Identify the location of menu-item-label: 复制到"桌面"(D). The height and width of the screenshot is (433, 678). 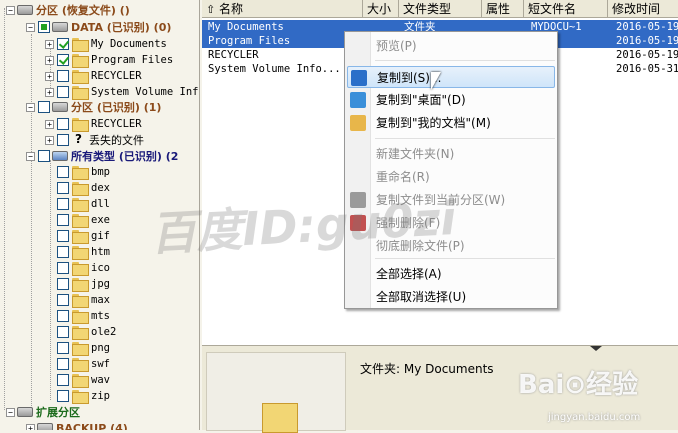
(421, 100).